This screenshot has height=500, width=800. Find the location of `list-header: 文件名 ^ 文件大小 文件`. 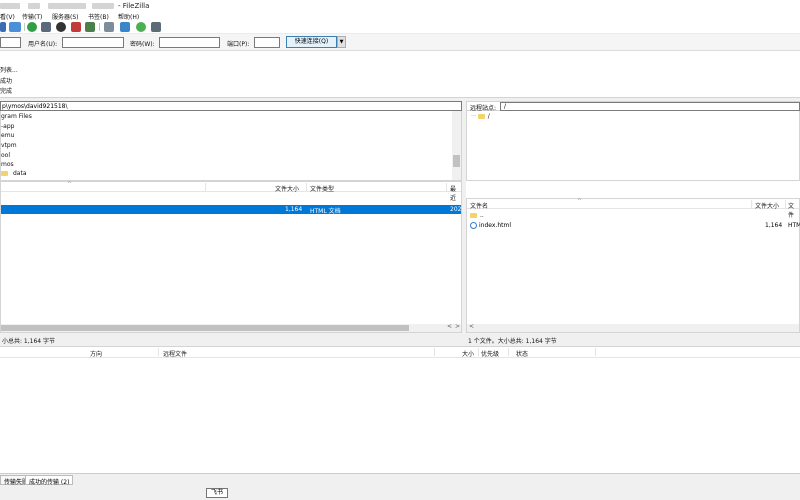

list-header: 文件名 ^ 文件大小 文件 is located at coordinates (633, 208).